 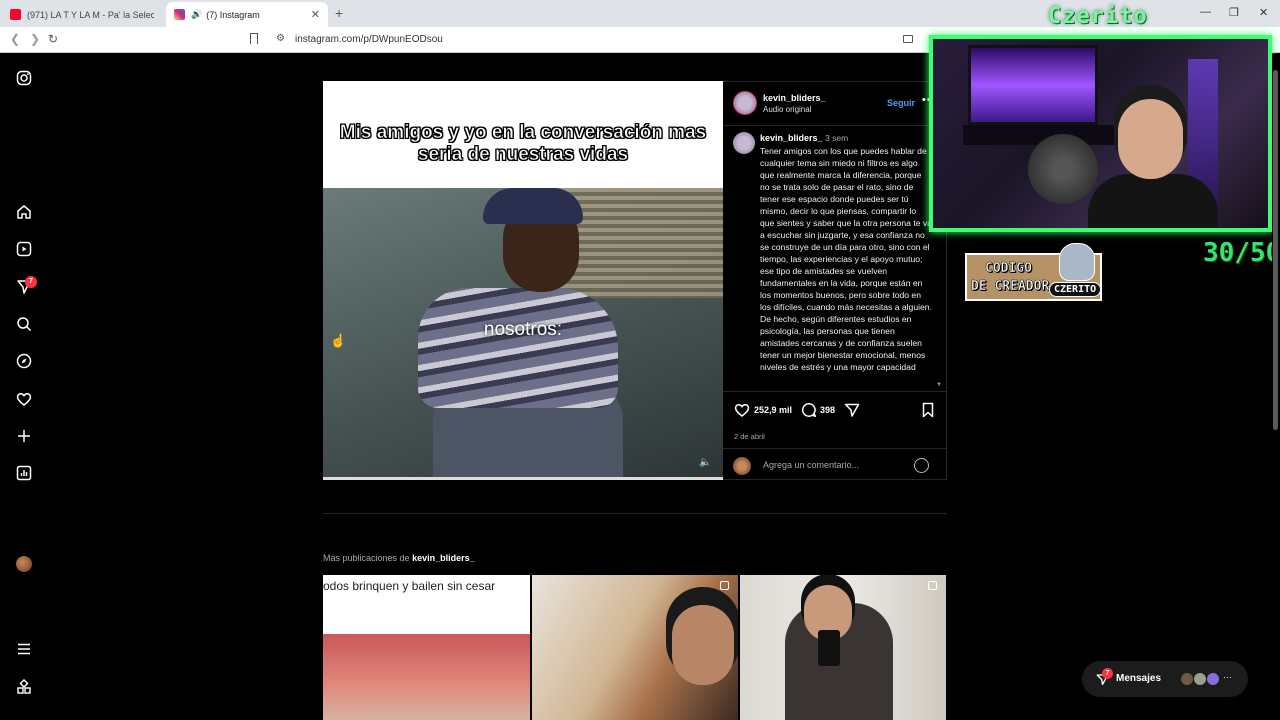 What do you see at coordinates (533, 206) in the screenshot?
I see `person-cap` at bounding box center [533, 206].